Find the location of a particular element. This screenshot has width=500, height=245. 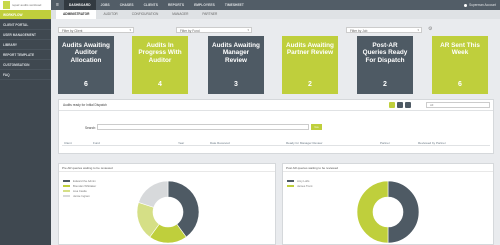

card-title: Audits Awaiting Manager Review is located at coordinates (236, 53).